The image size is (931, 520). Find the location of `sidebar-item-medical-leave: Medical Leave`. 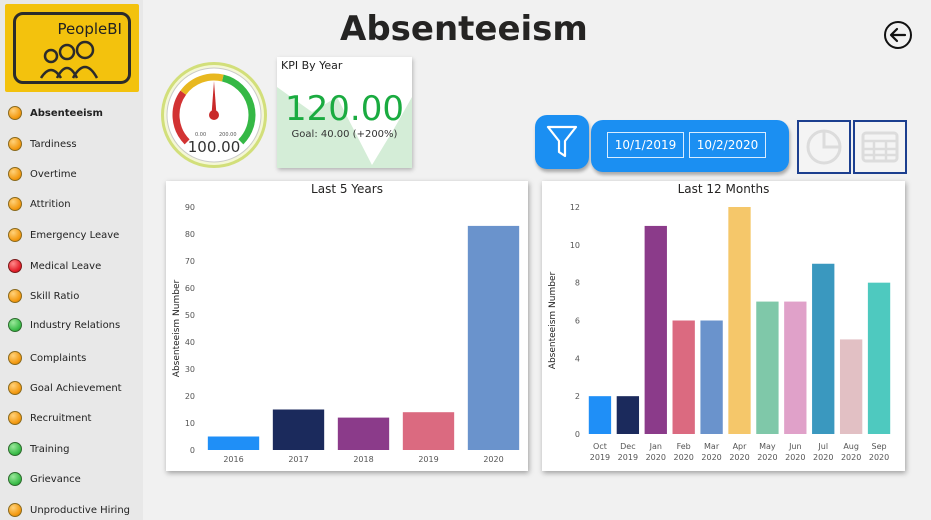

sidebar-item-medical-leave: Medical Leave is located at coordinates (74, 266).